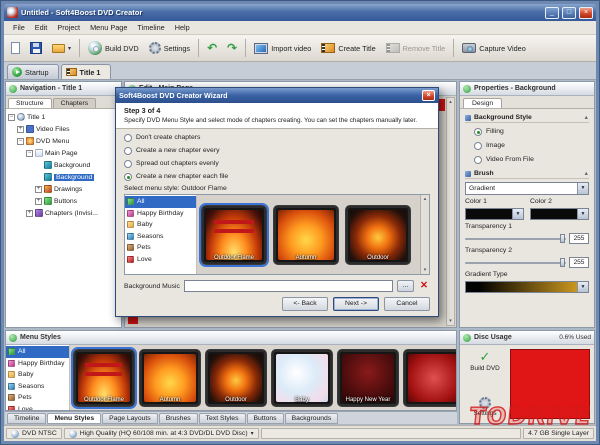  What do you see at coordinates (265, 418) in the screenshot?
I see `tab-buttons: Buttons` at bounding box center [265, 418].